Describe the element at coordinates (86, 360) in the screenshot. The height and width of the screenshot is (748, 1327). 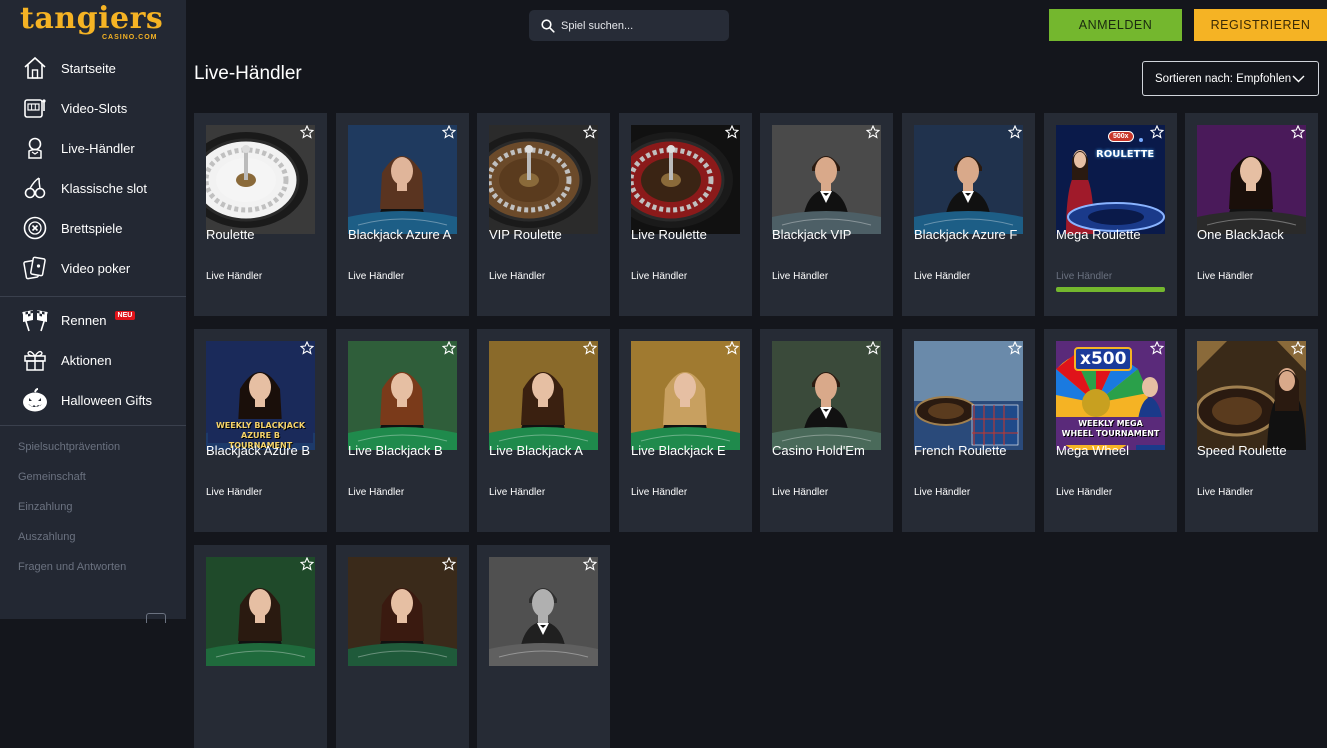
I see `sidebar-item-label: Aktionen` at that location.